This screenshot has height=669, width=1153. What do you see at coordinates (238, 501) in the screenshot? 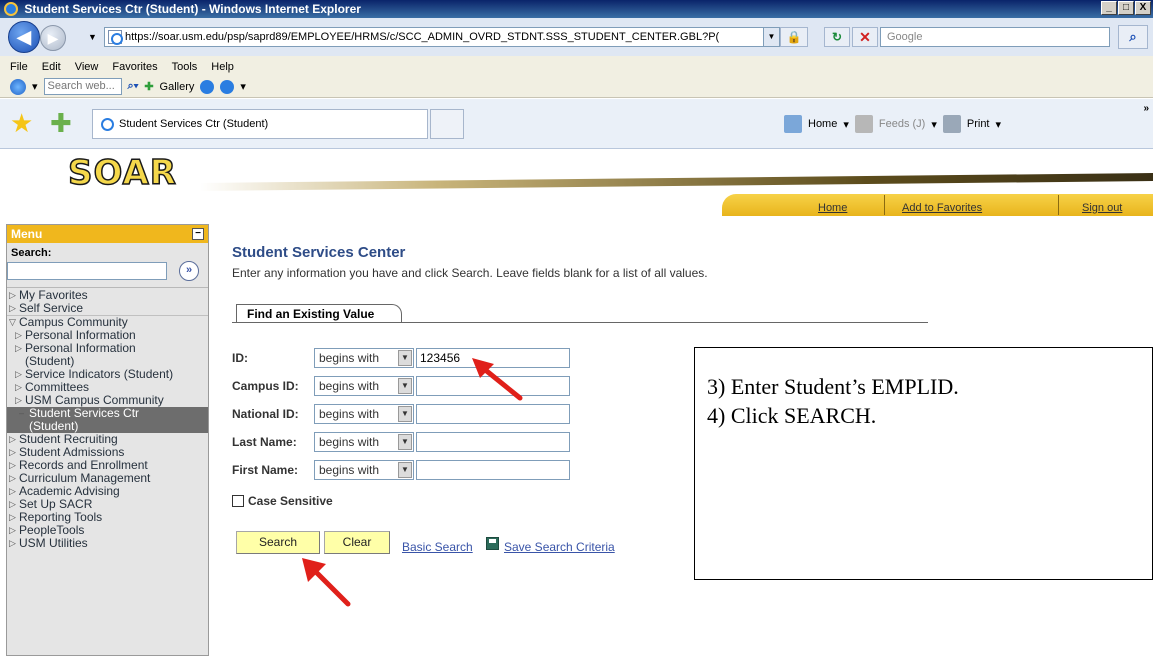
I see `case-sensitive-checkbox` at bounding box center [238, 501].